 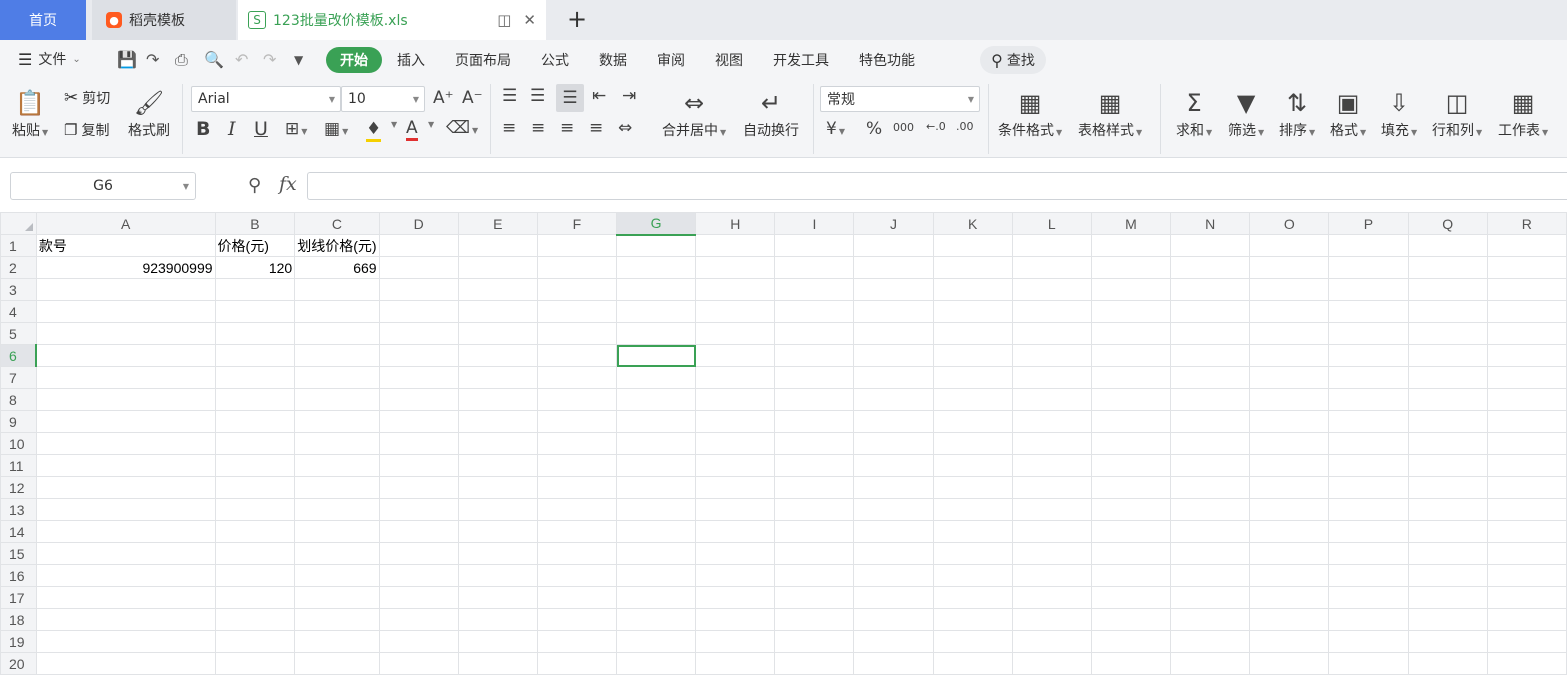 What do you see at coordinates (570, 98) in the screenshot?
I see `align-bottom-icon: ☰` at bounding box center [570, 98].